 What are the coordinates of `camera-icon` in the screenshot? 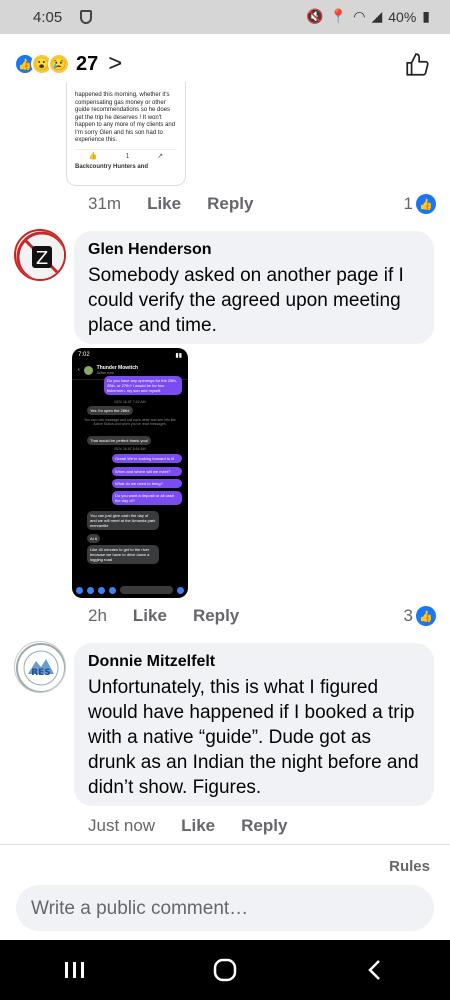 It's located at (90, 590).